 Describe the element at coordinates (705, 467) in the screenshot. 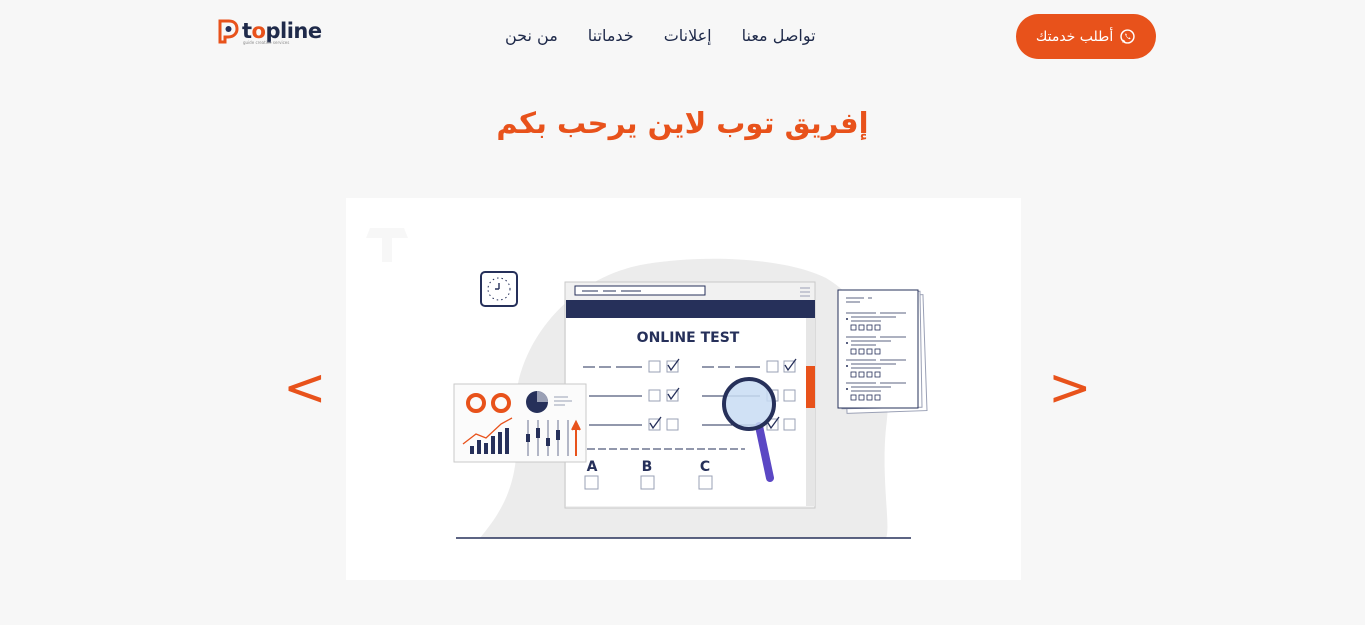

I see `svg-text: C` at that location.